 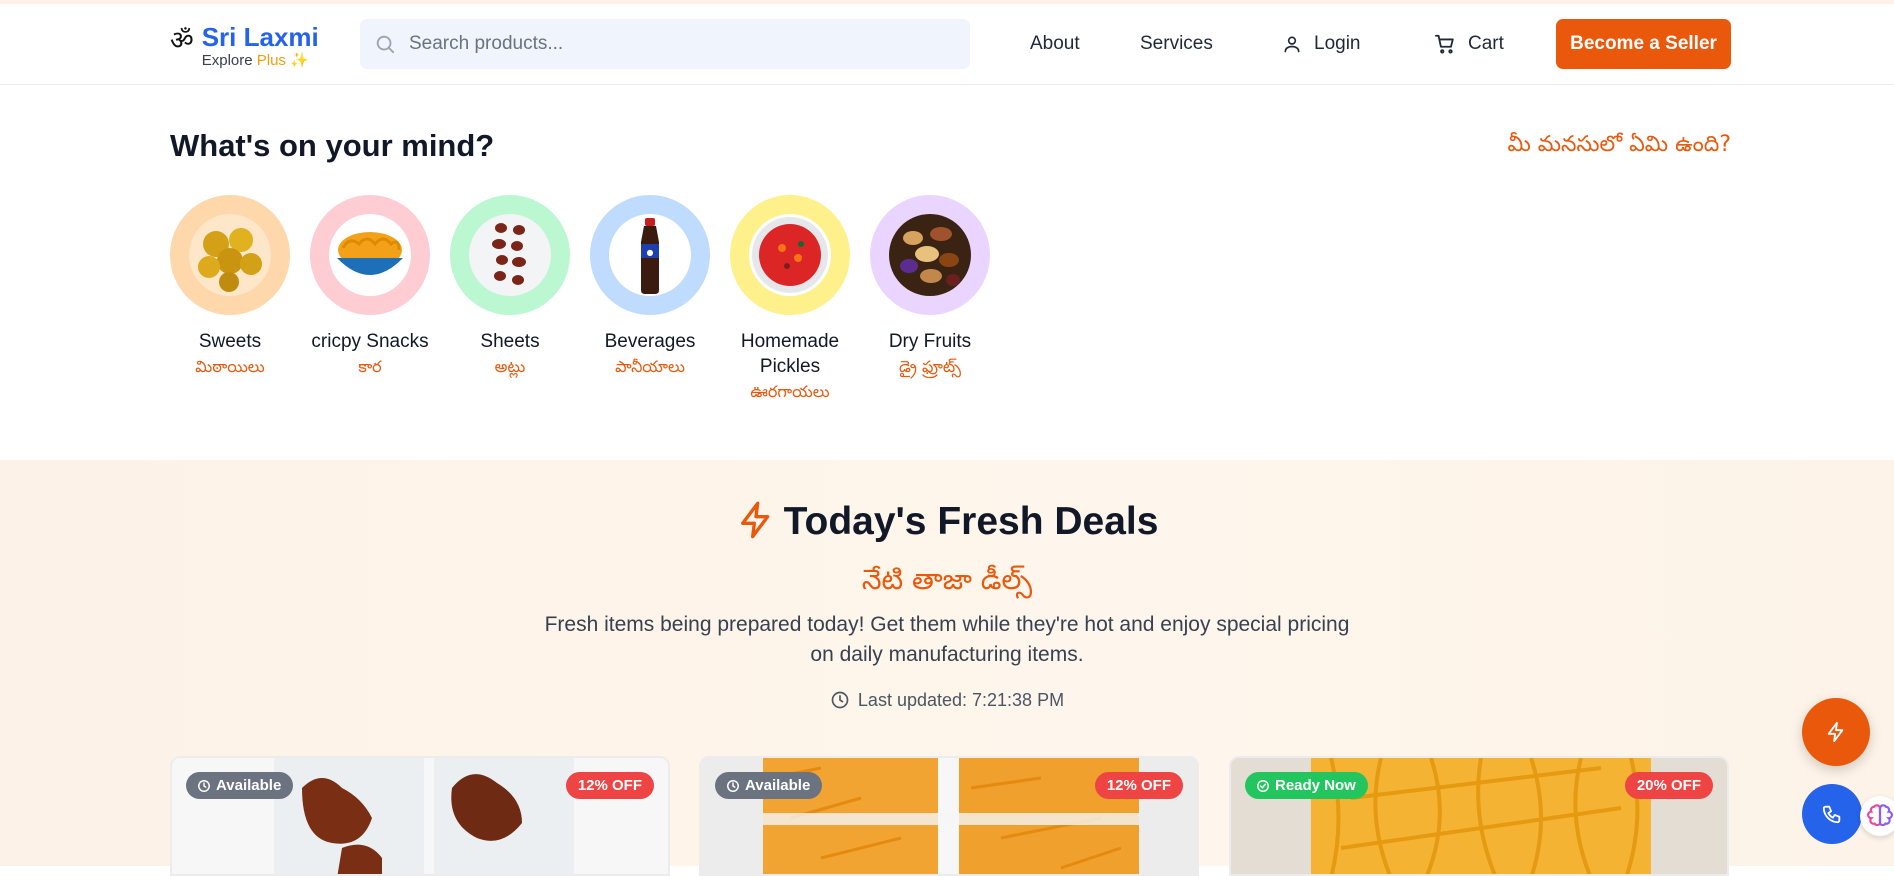 I want to click on brain-icon, so click(x=1880, y=815).